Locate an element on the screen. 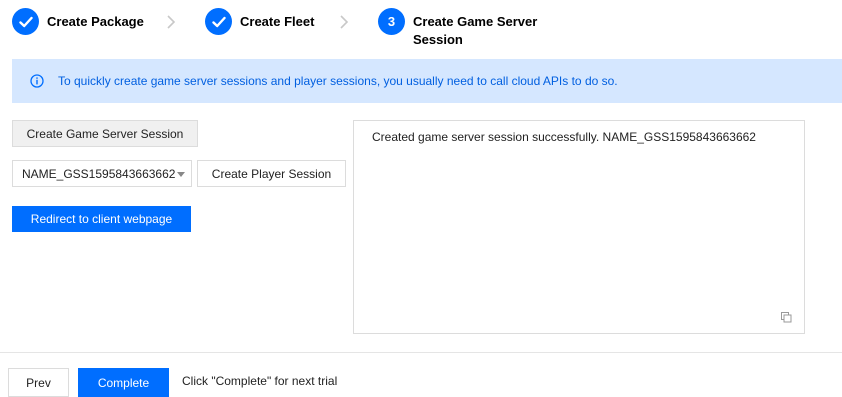 The image size is (842, 397). step-create-game-server-session: 3 Create Game Server Session is located at coordinates (460, 28).